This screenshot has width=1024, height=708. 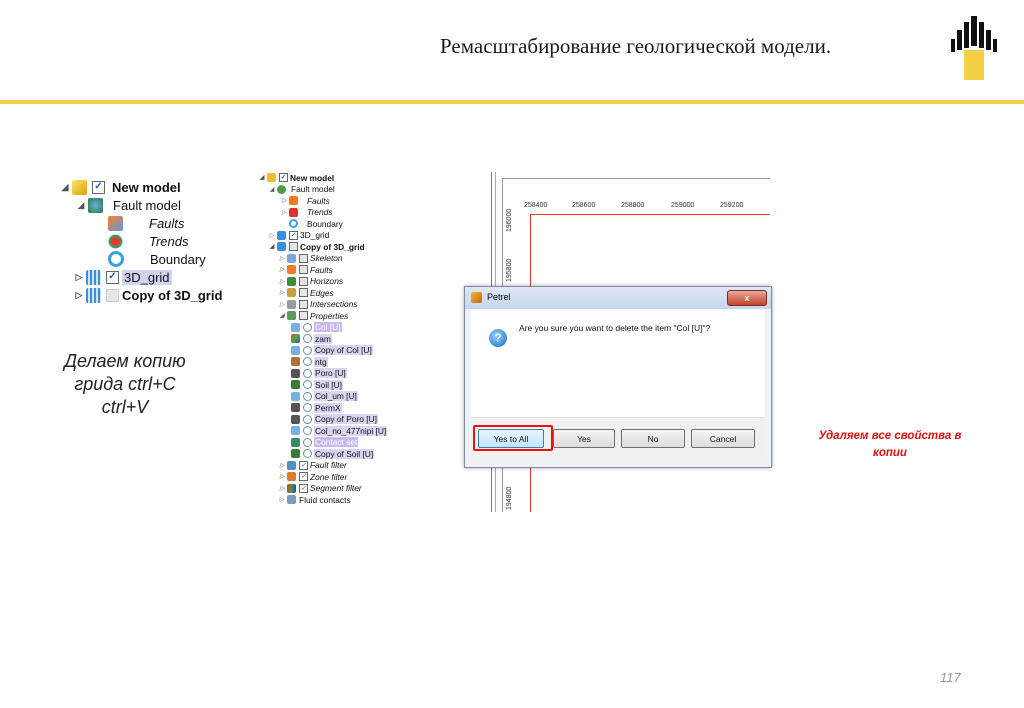 I want to click on tree-item: PermX, so click(x=316, y=408).